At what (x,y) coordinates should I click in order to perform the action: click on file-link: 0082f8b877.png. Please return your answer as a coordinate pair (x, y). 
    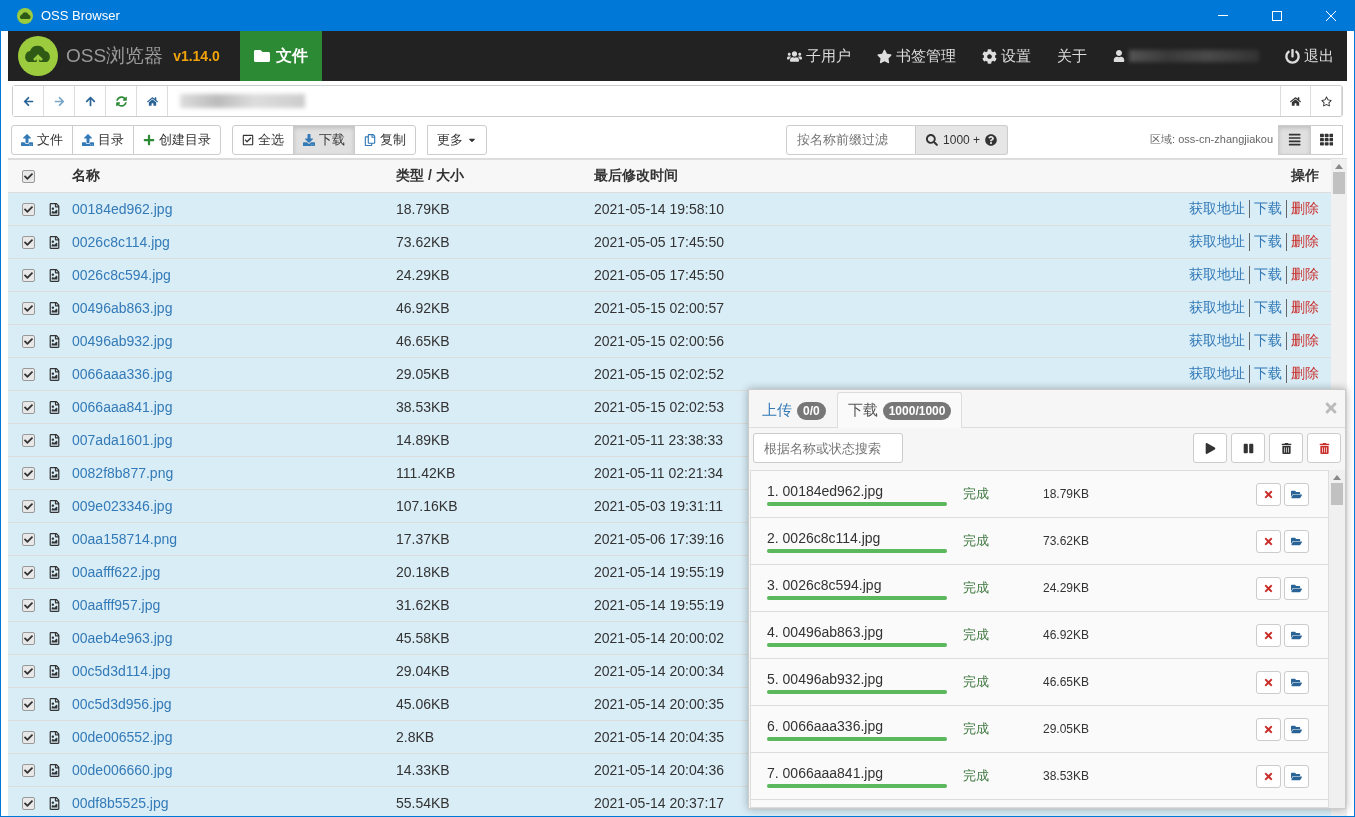
    Looking at the image, I should click on (234, 473).